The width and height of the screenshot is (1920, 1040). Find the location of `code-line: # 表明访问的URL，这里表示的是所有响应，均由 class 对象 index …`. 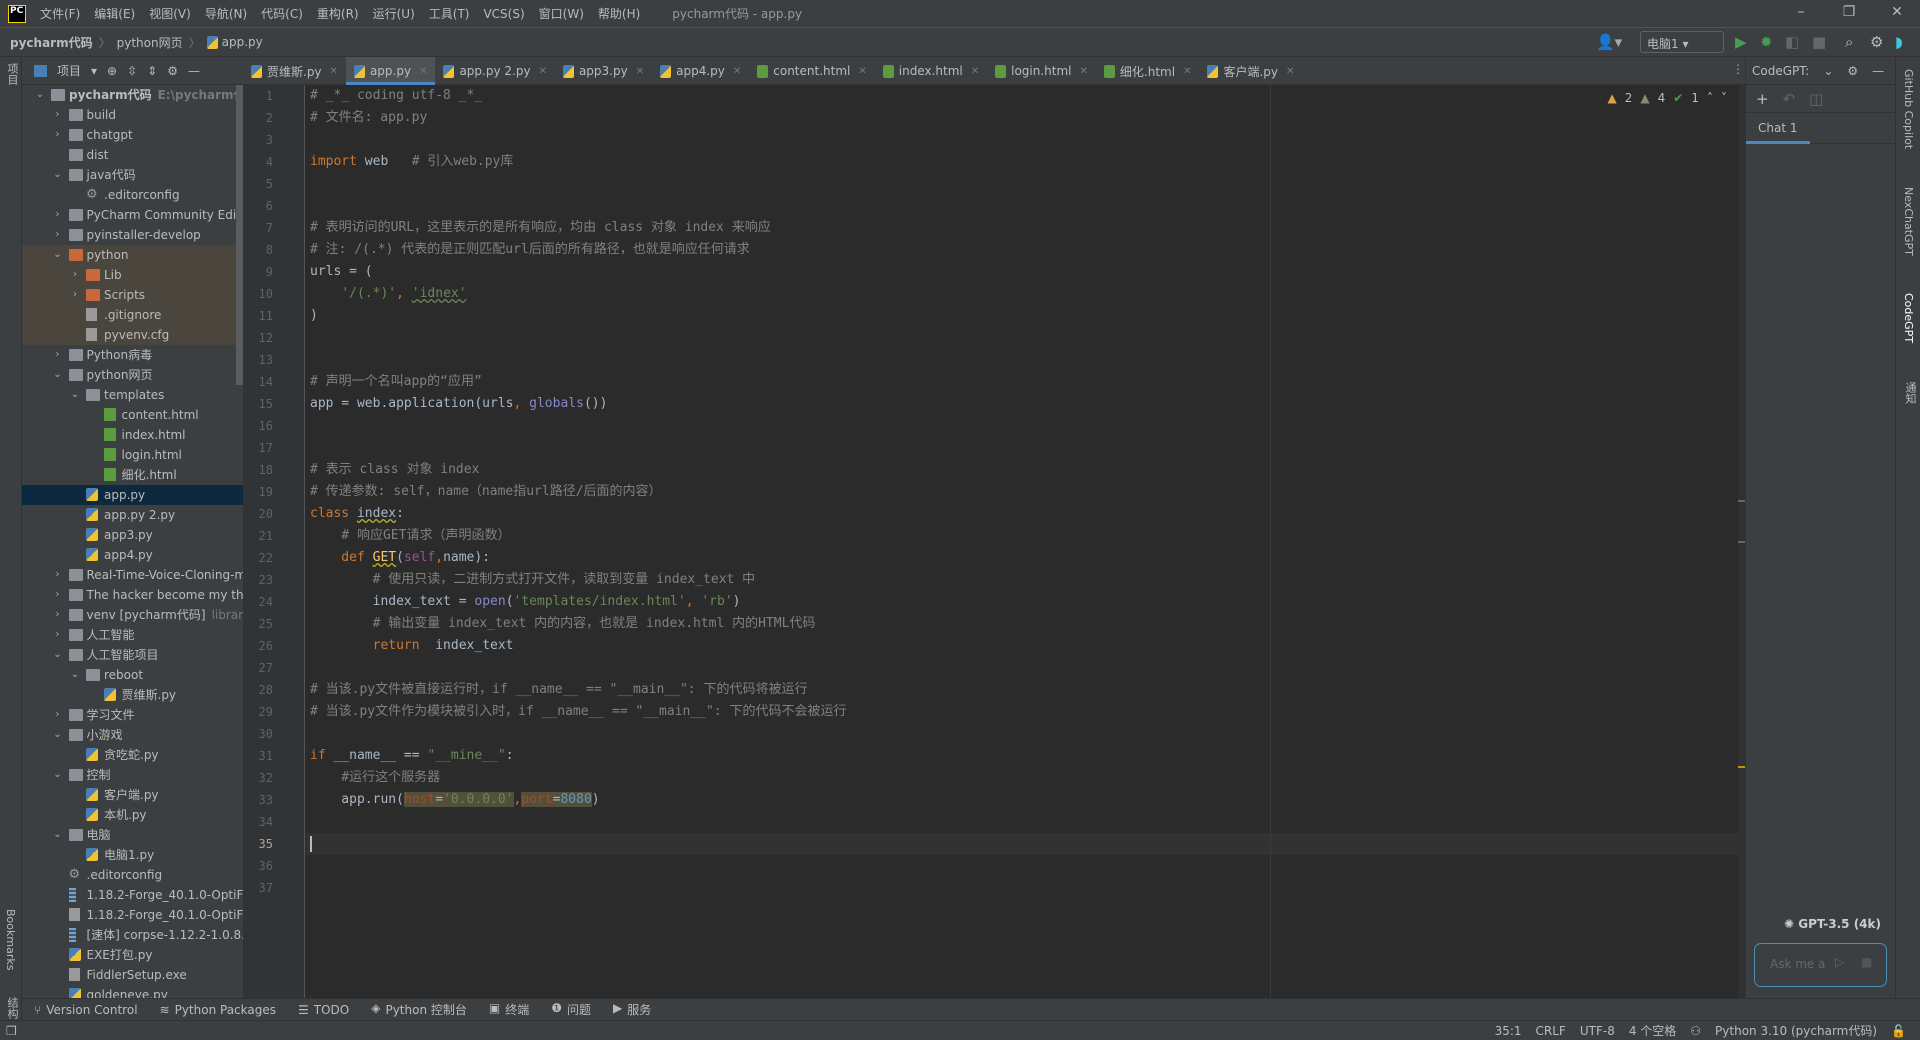

code-line: # 表明访问的URL，这里表示的是所有响应，均由 class 对象 index … is located at coordinates (540, 228).